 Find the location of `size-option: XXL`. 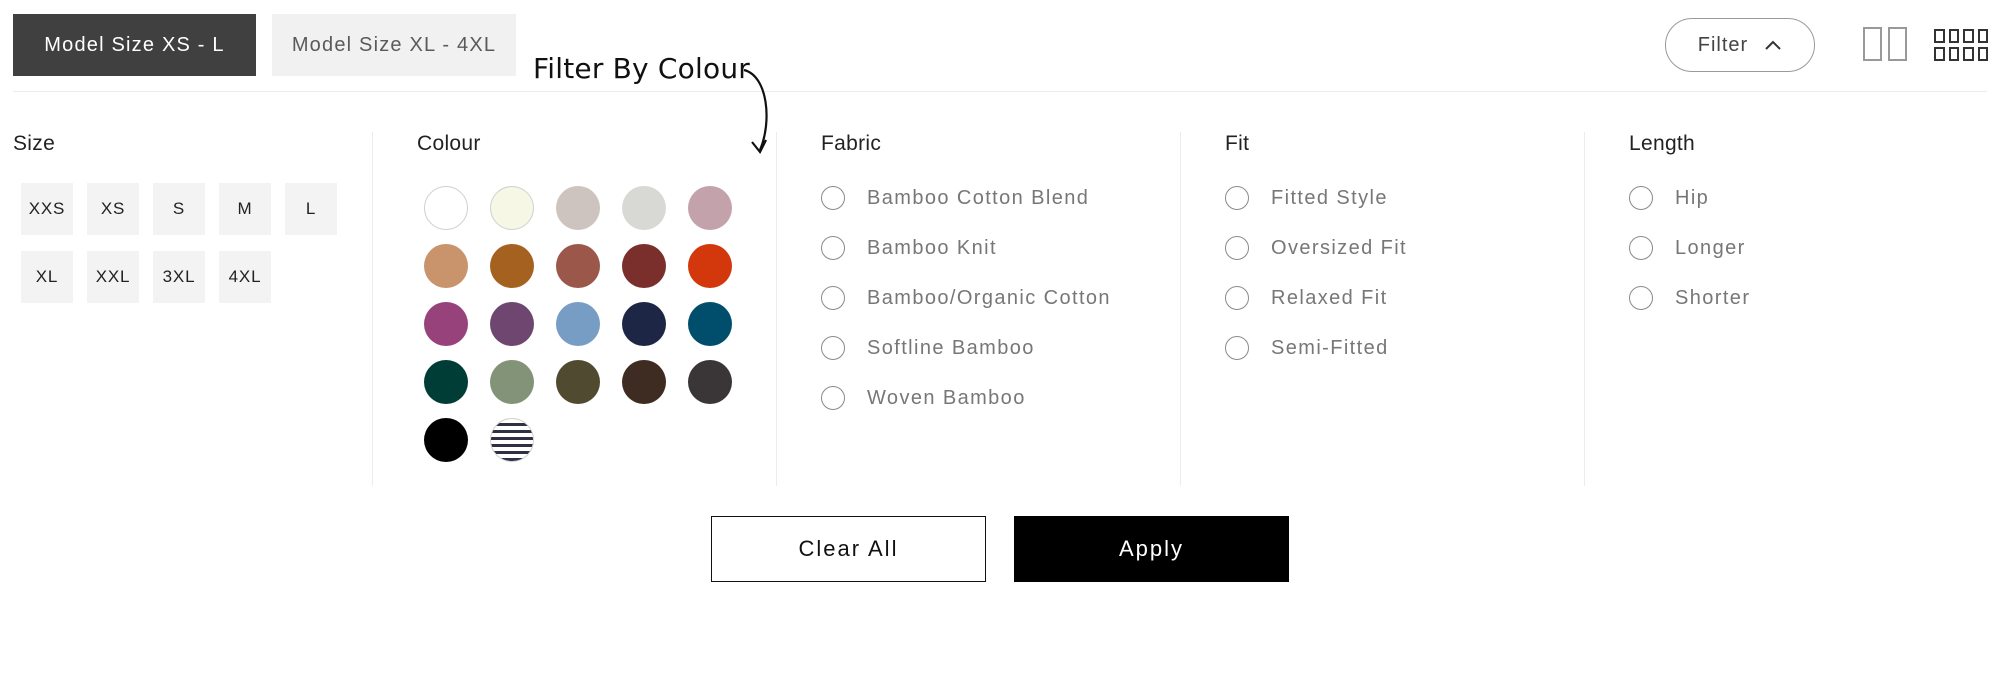

size-option: XXL is located at coordinates (113, 277).